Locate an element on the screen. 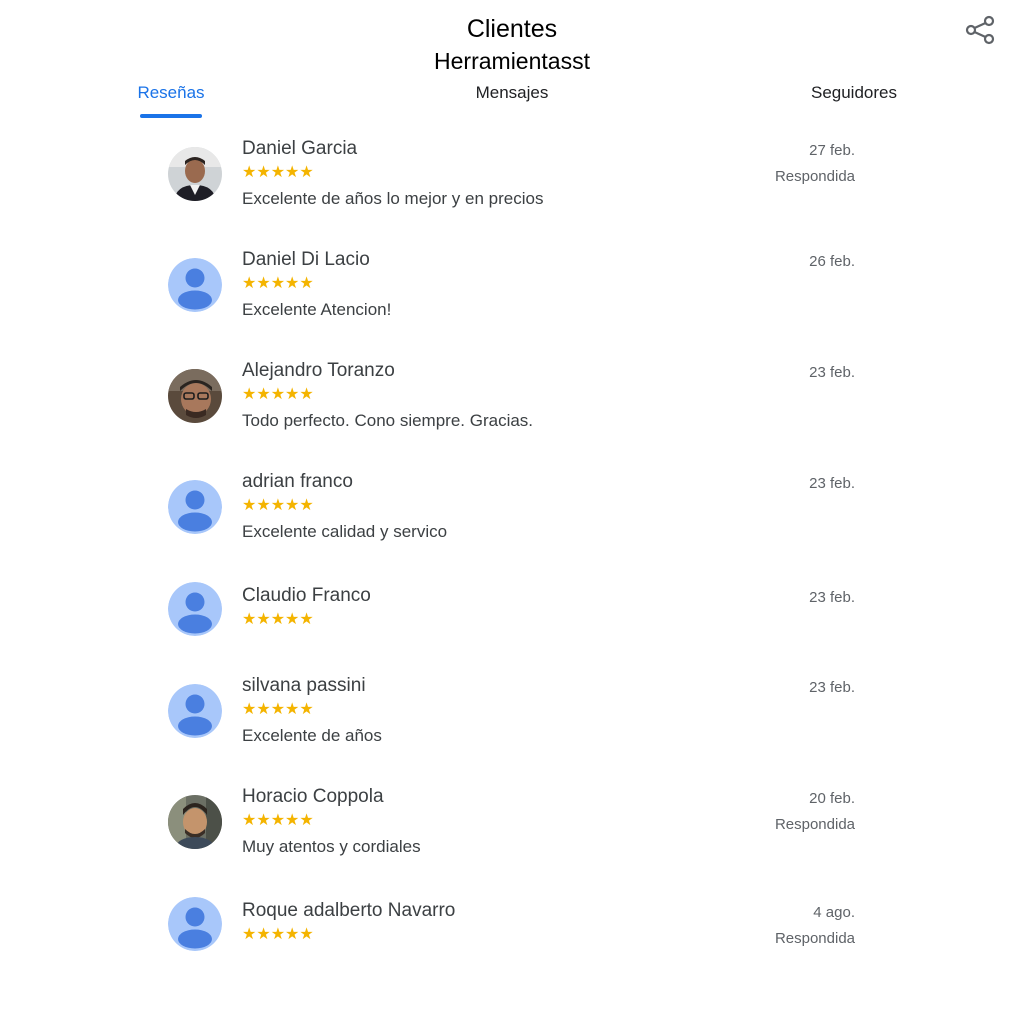 The height and width of the screenshot is (1016, 1024). review-date: 4 ago. is located at coordinates (834, 912).